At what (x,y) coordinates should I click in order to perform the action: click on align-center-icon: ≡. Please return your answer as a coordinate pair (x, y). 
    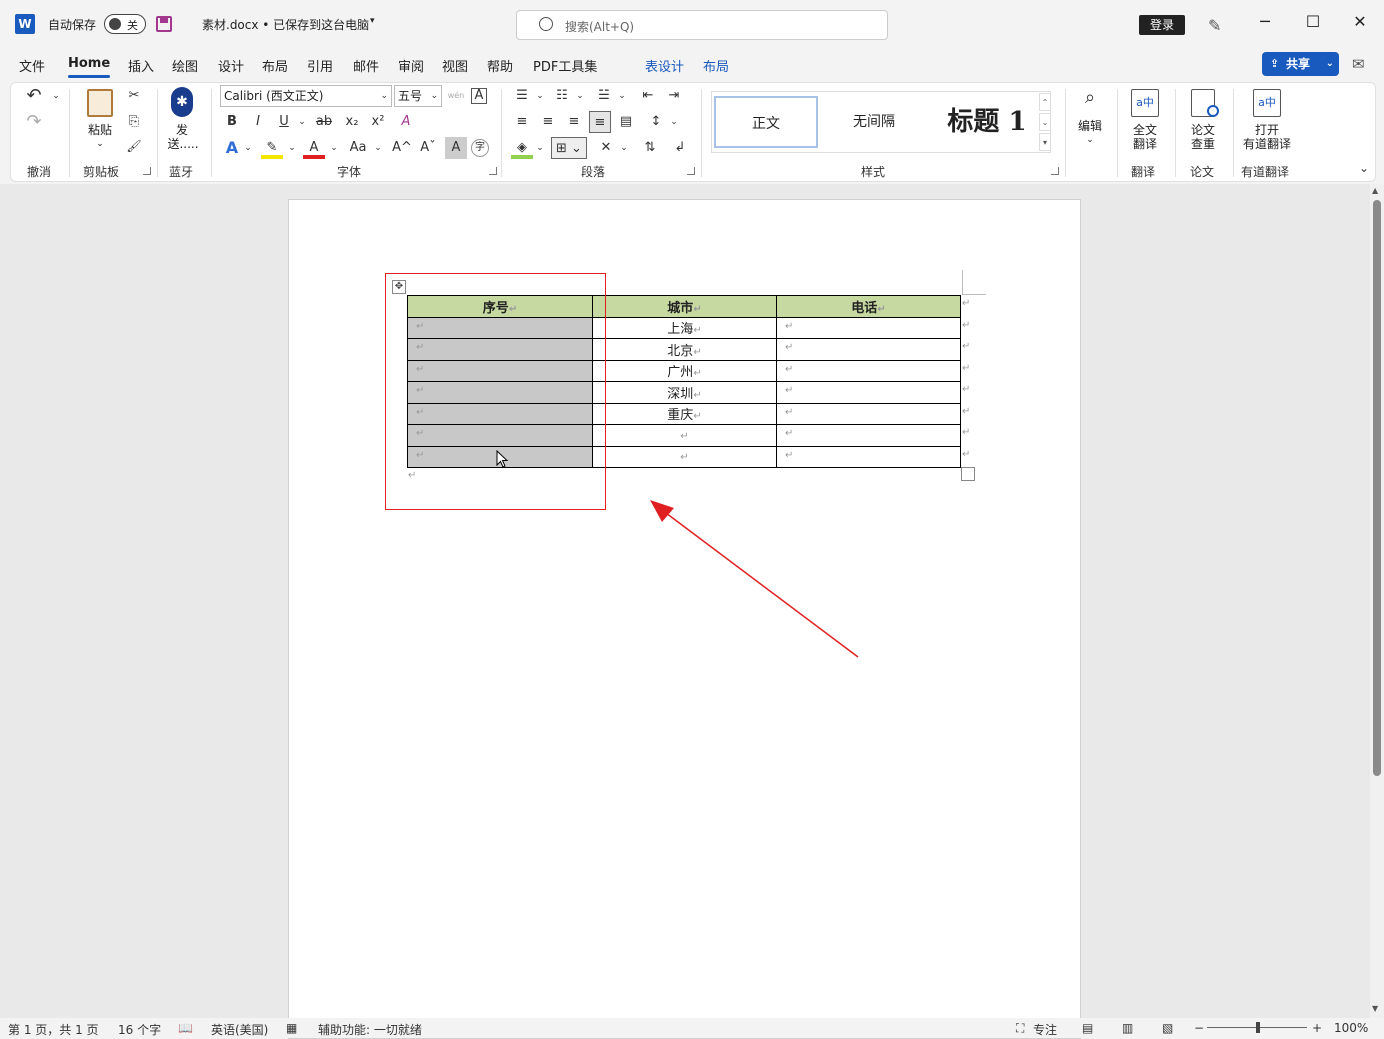
    Looking at the image, I should click on (548, 122).